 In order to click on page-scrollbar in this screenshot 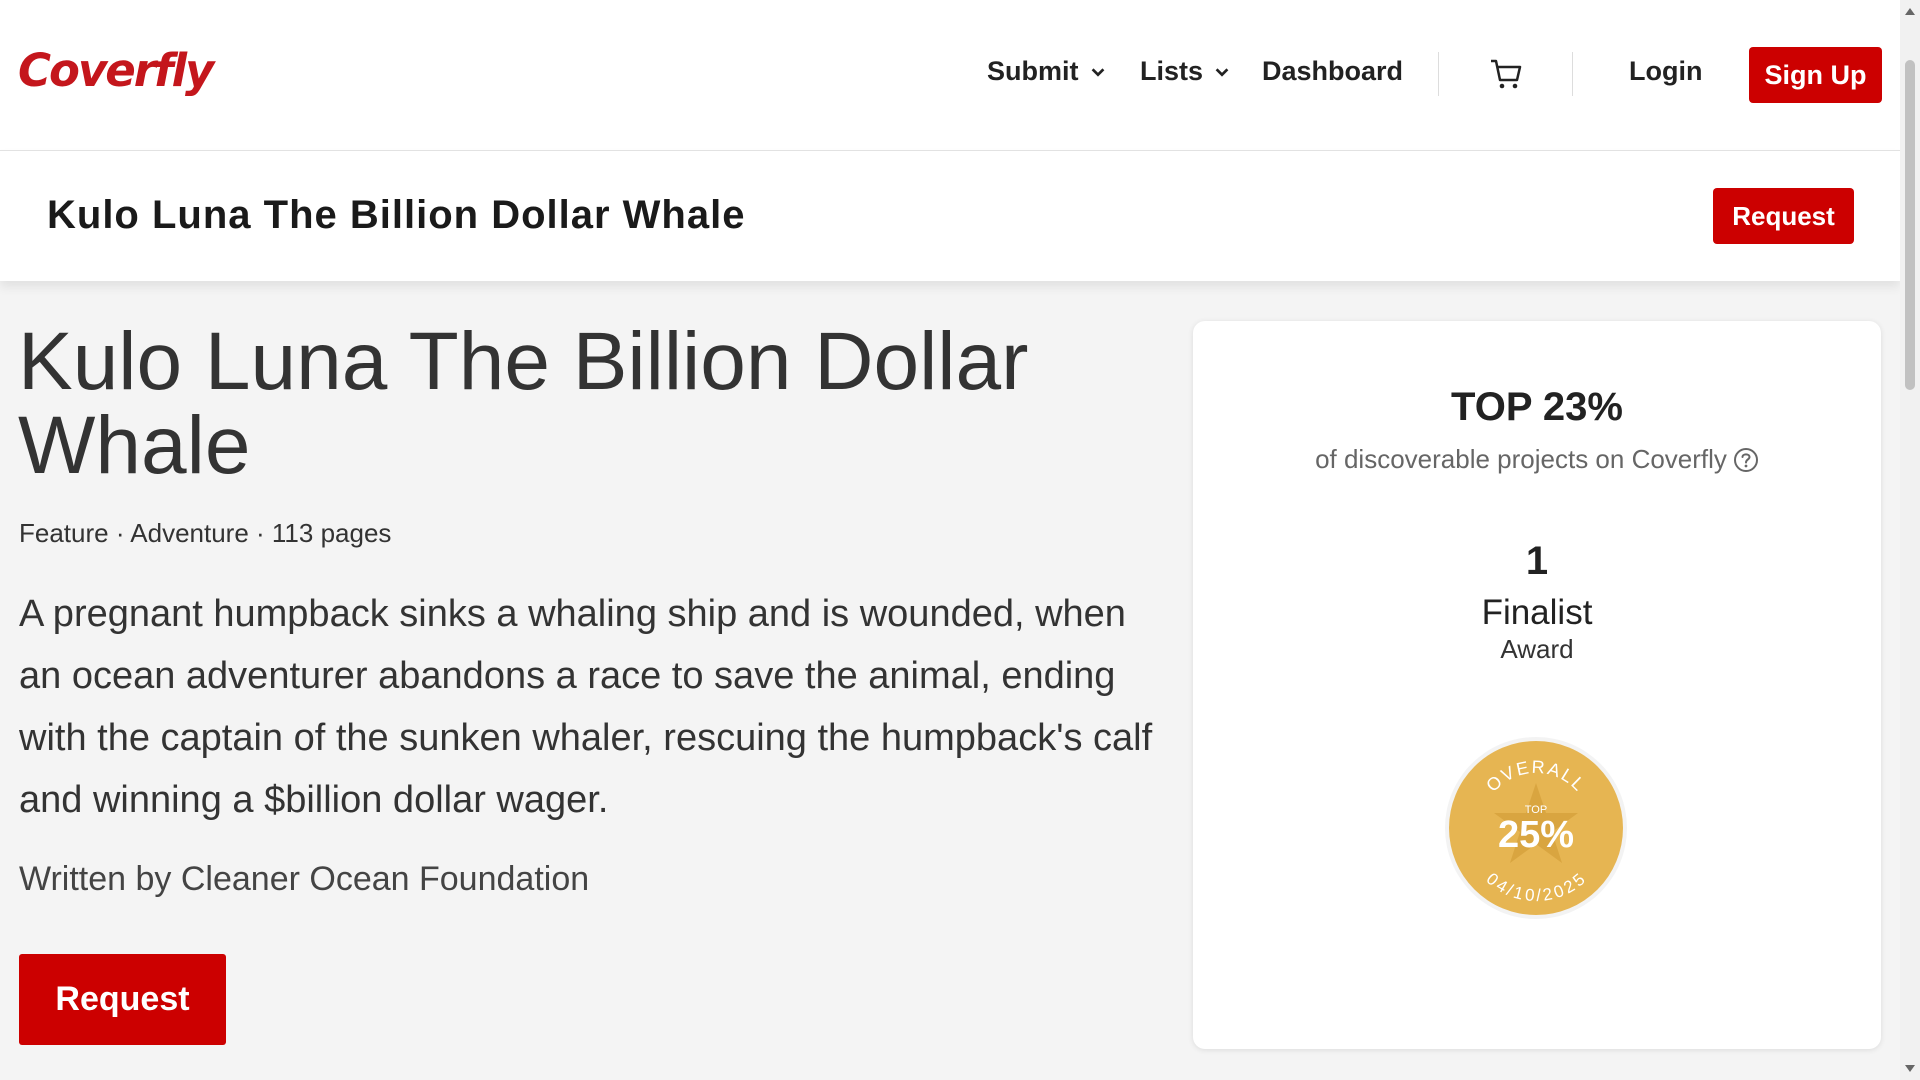, I will do `click(1910, 540)`.